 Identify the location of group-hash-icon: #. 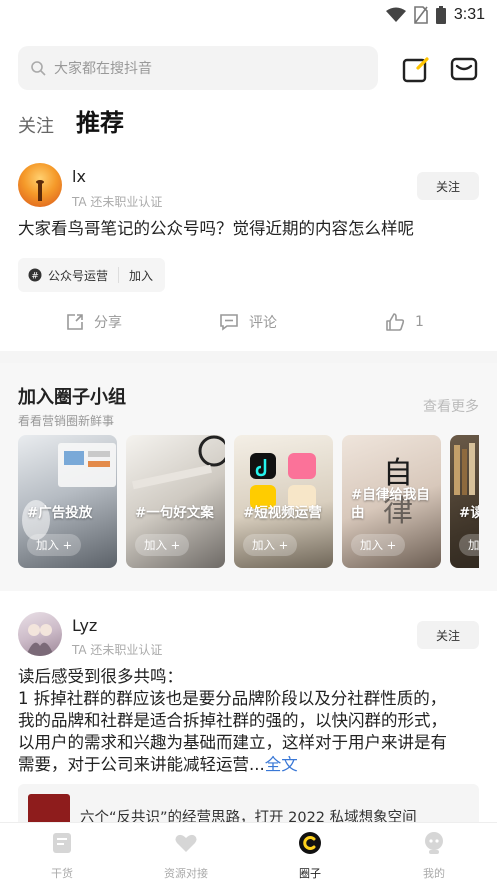
(35, 275).